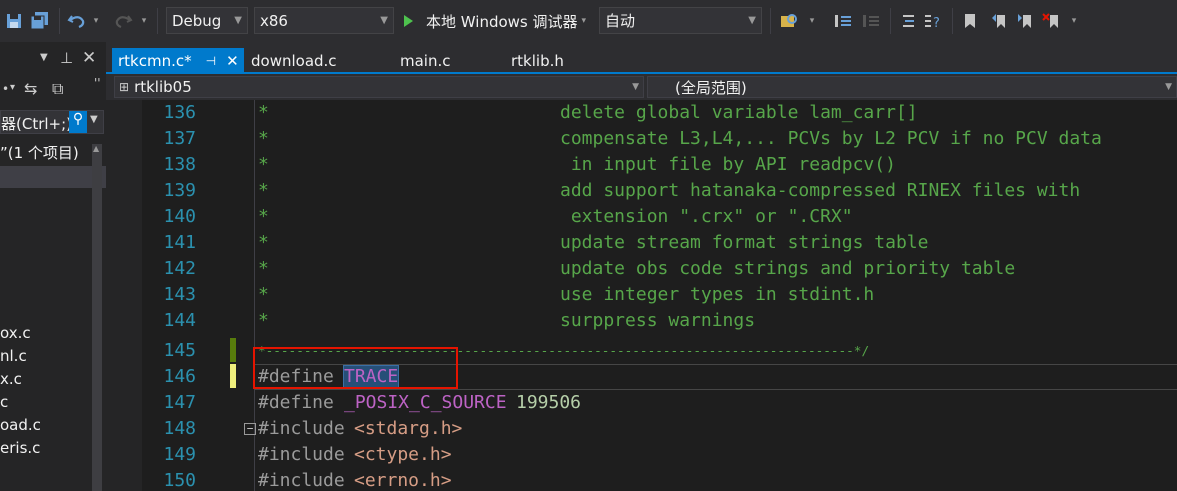  I want to click on code-line: 144 * surppress warnings, so click(641, 321).